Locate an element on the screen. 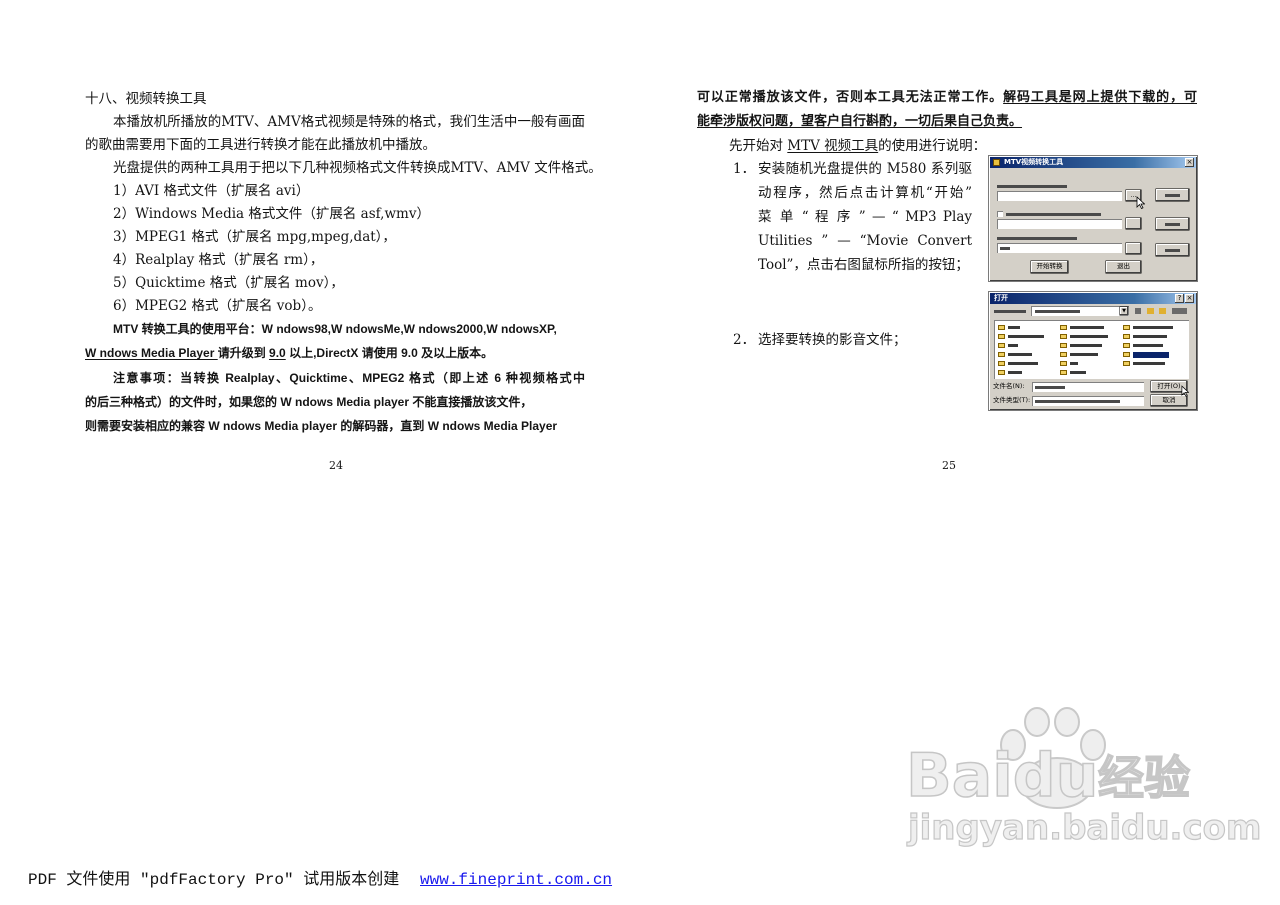  list-item-selected is located at coordinates (1153, 354).